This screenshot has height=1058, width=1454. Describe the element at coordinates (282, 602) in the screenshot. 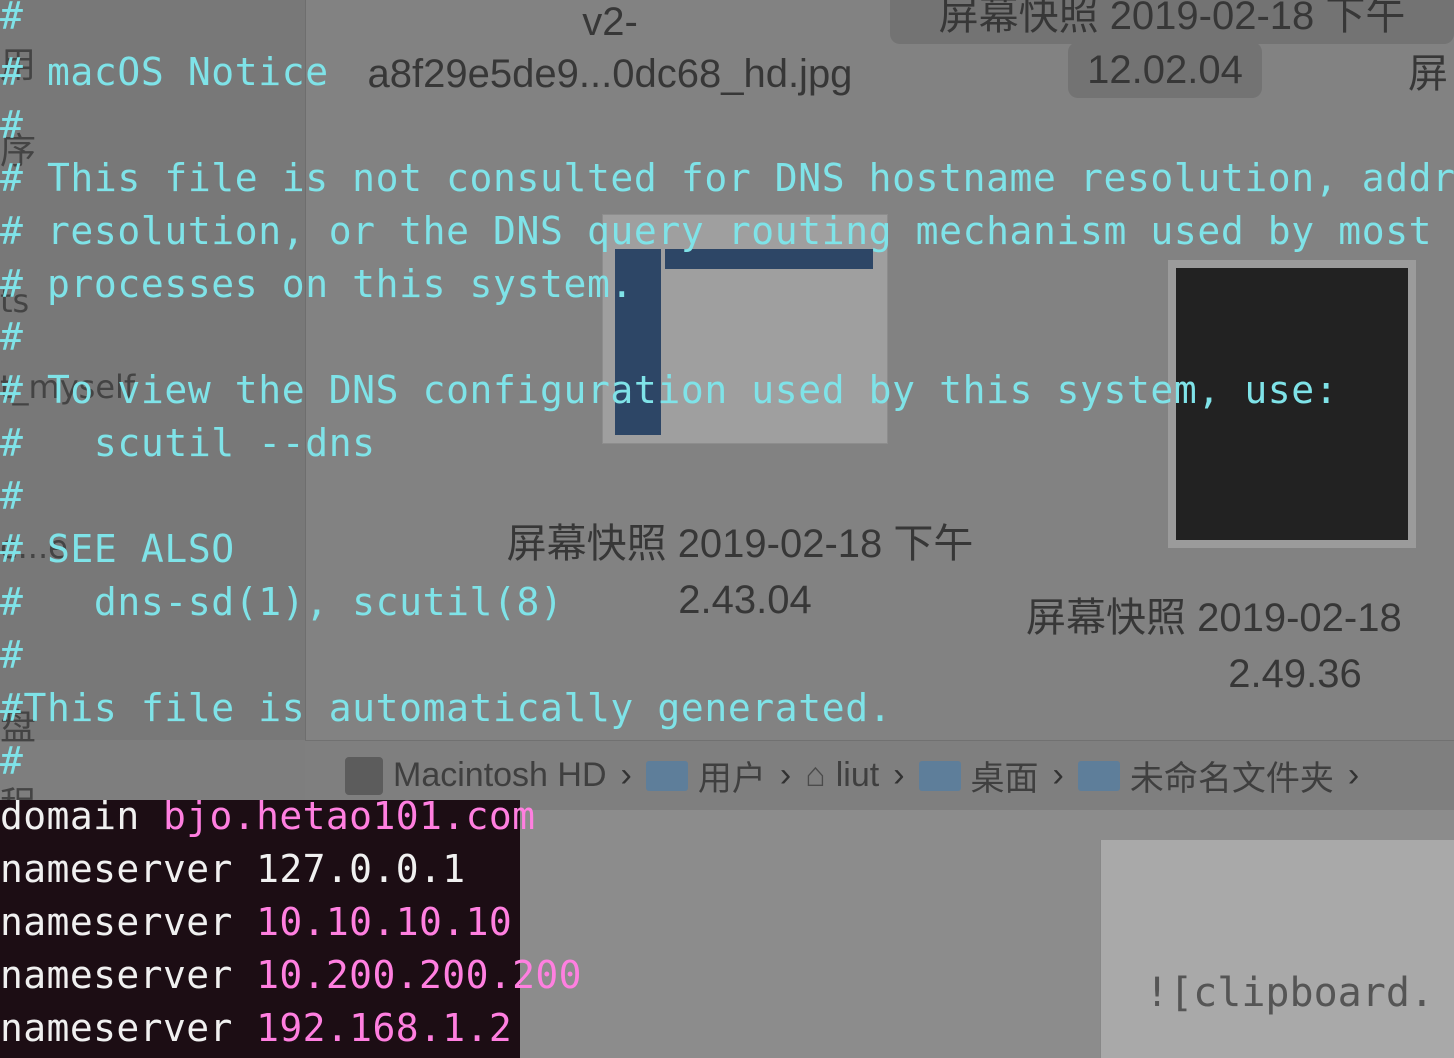

I see `terminal-line: # dns-sd(1), scutil(8)` at that location.